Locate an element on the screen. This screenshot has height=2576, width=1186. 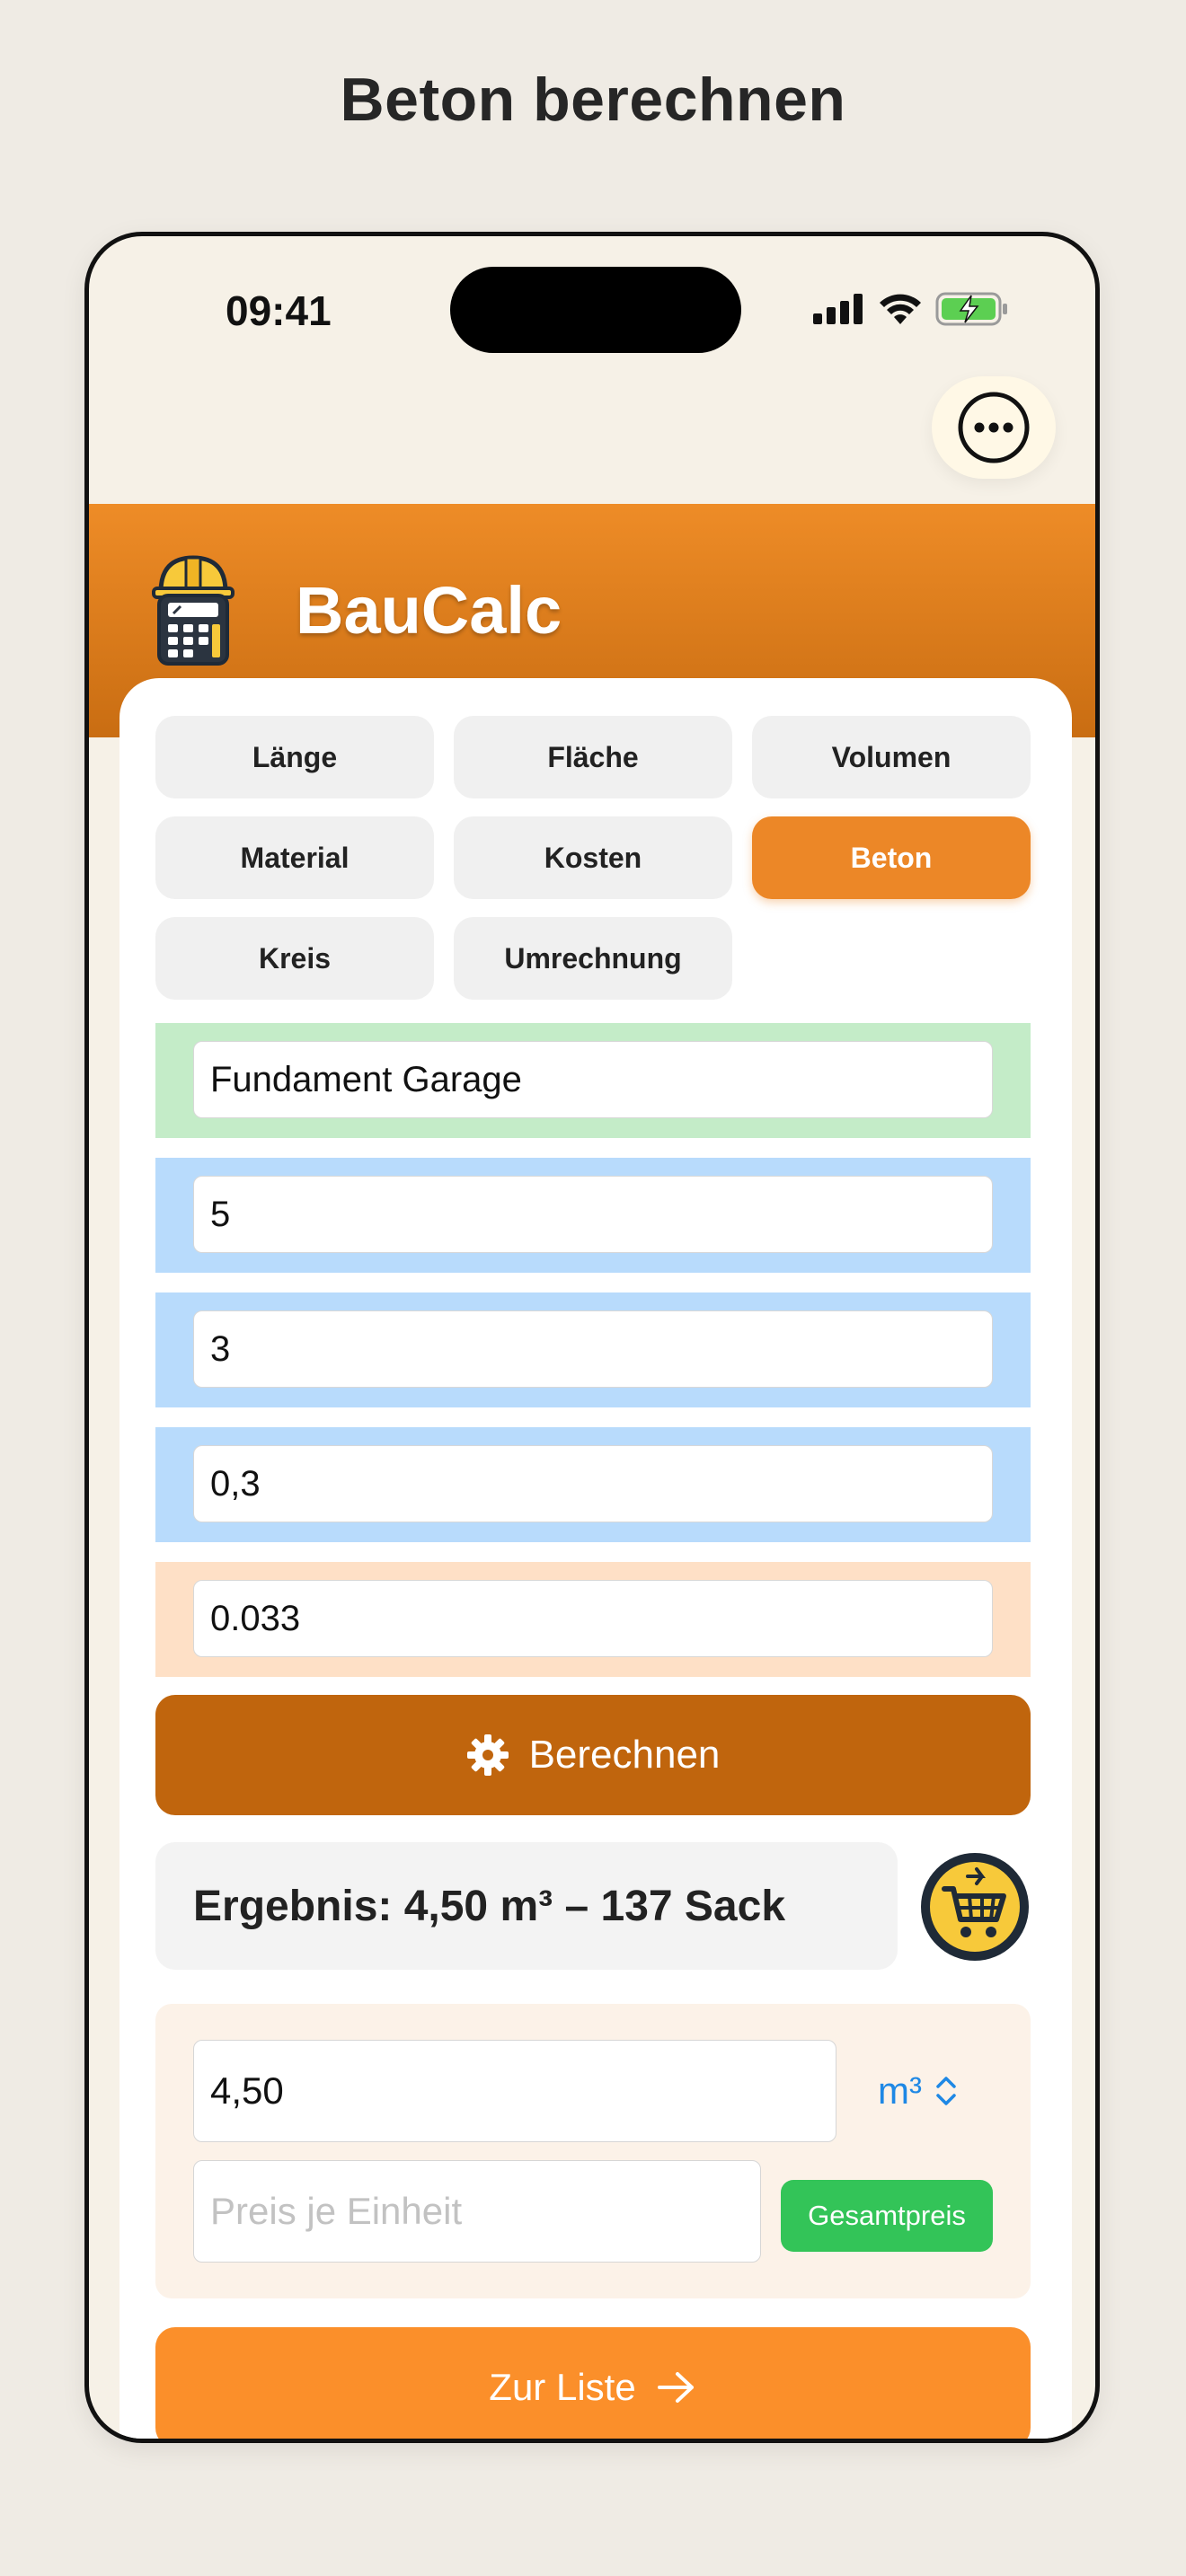
unit-select: m³ is located at coordinates (918, 2091).